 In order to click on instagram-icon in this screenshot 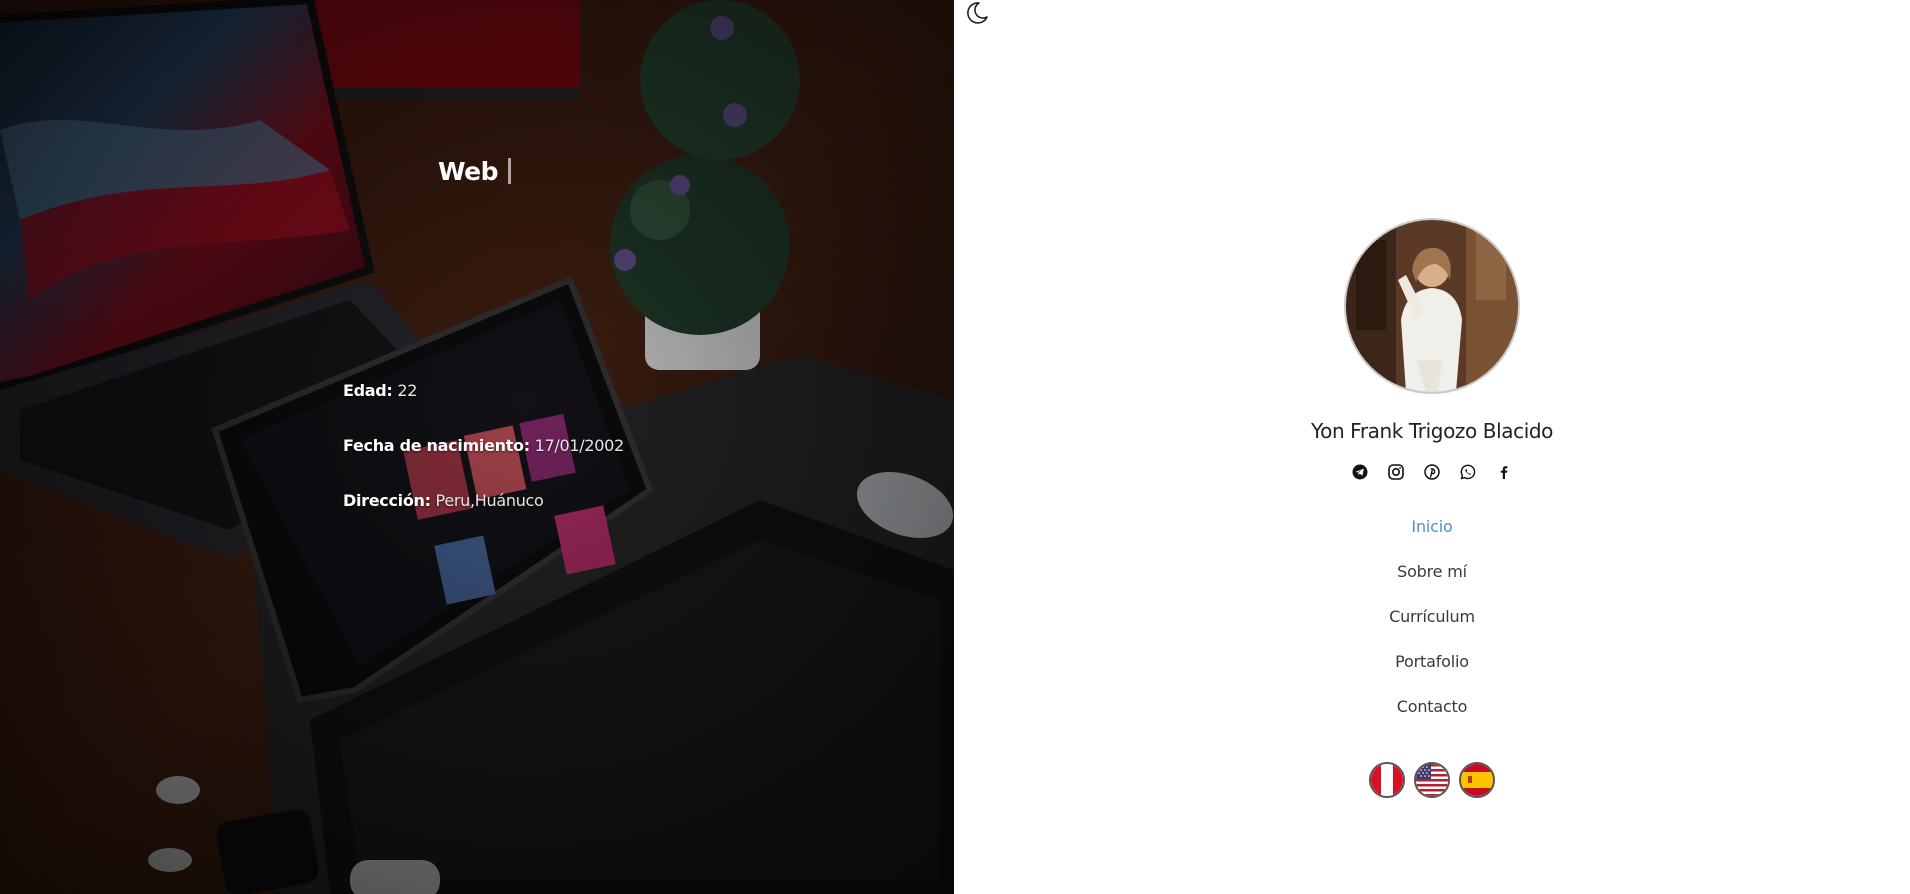, I will do `click(1396, 472)`.